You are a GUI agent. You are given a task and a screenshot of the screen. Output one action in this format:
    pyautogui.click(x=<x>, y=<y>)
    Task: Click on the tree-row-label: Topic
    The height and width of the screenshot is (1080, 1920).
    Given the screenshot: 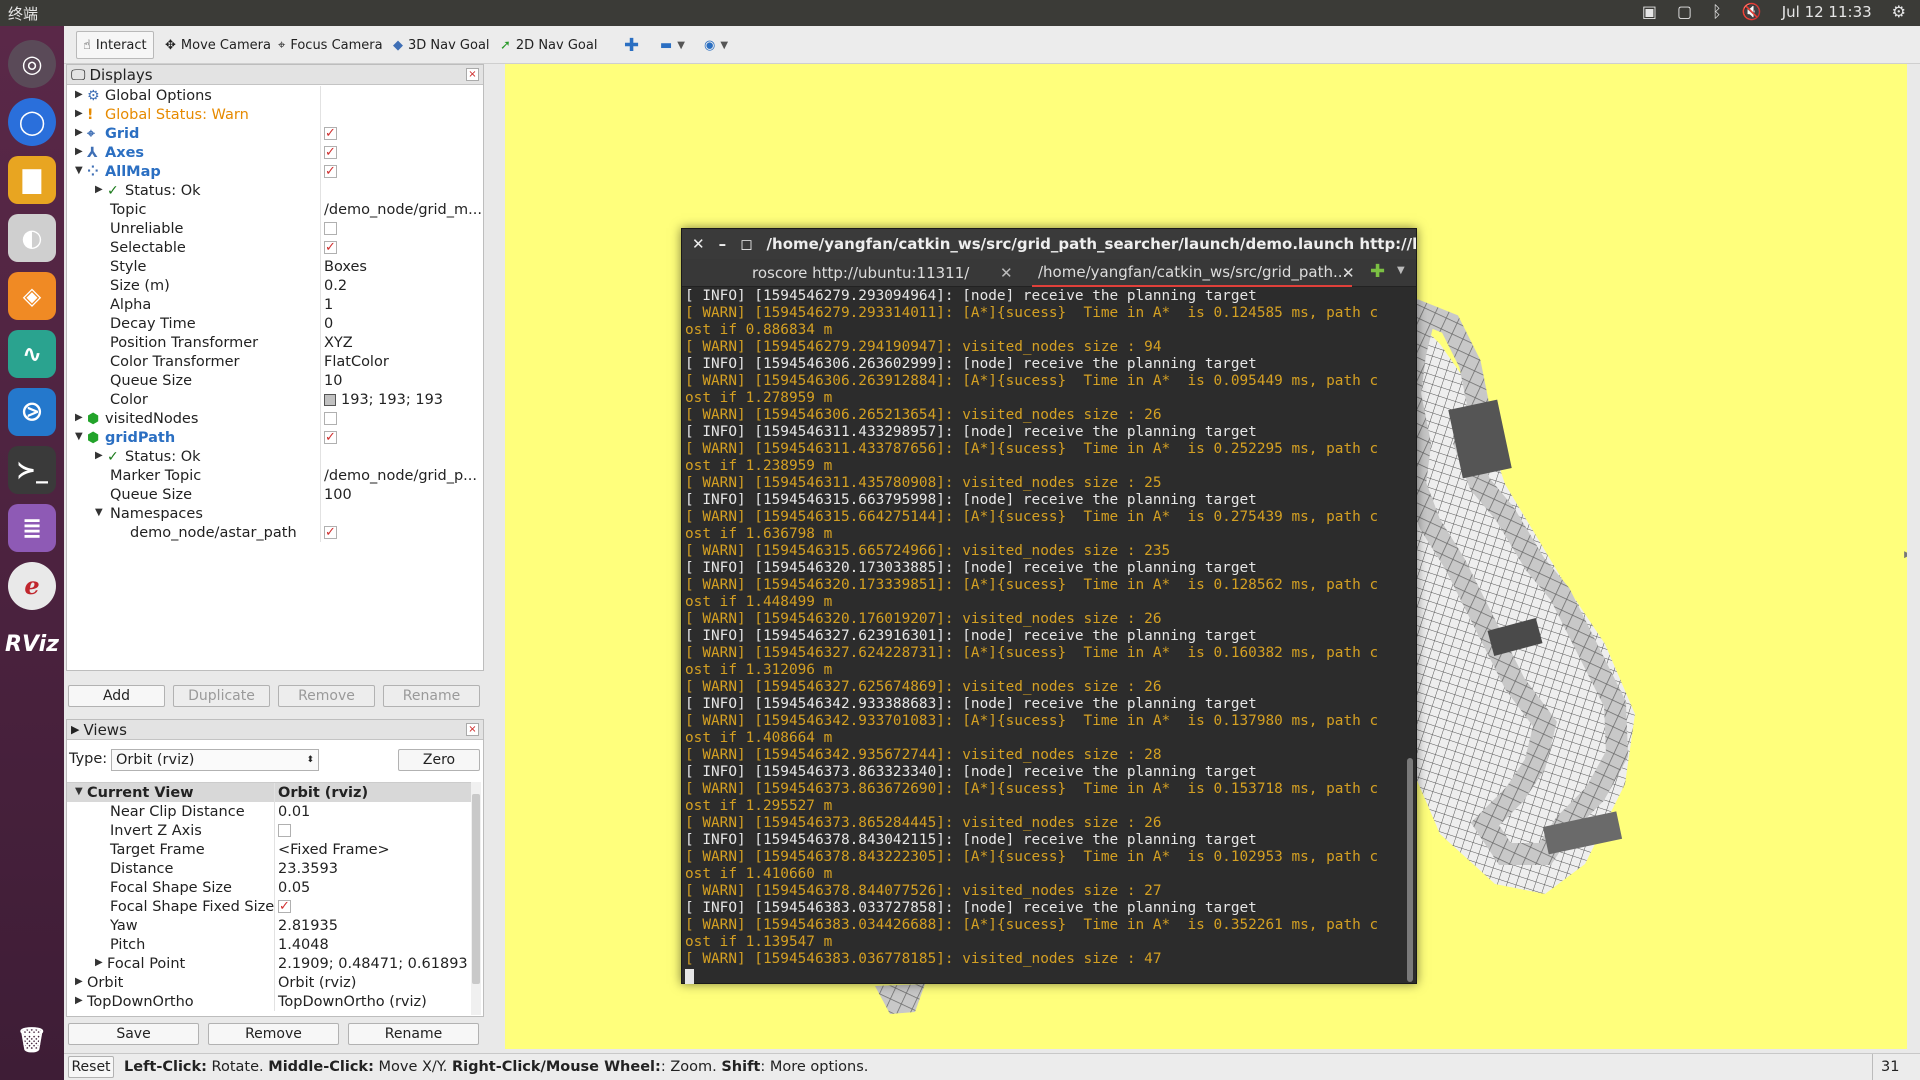 What is the action you would take?
    pyautogui.click(x=128, y=209)
    